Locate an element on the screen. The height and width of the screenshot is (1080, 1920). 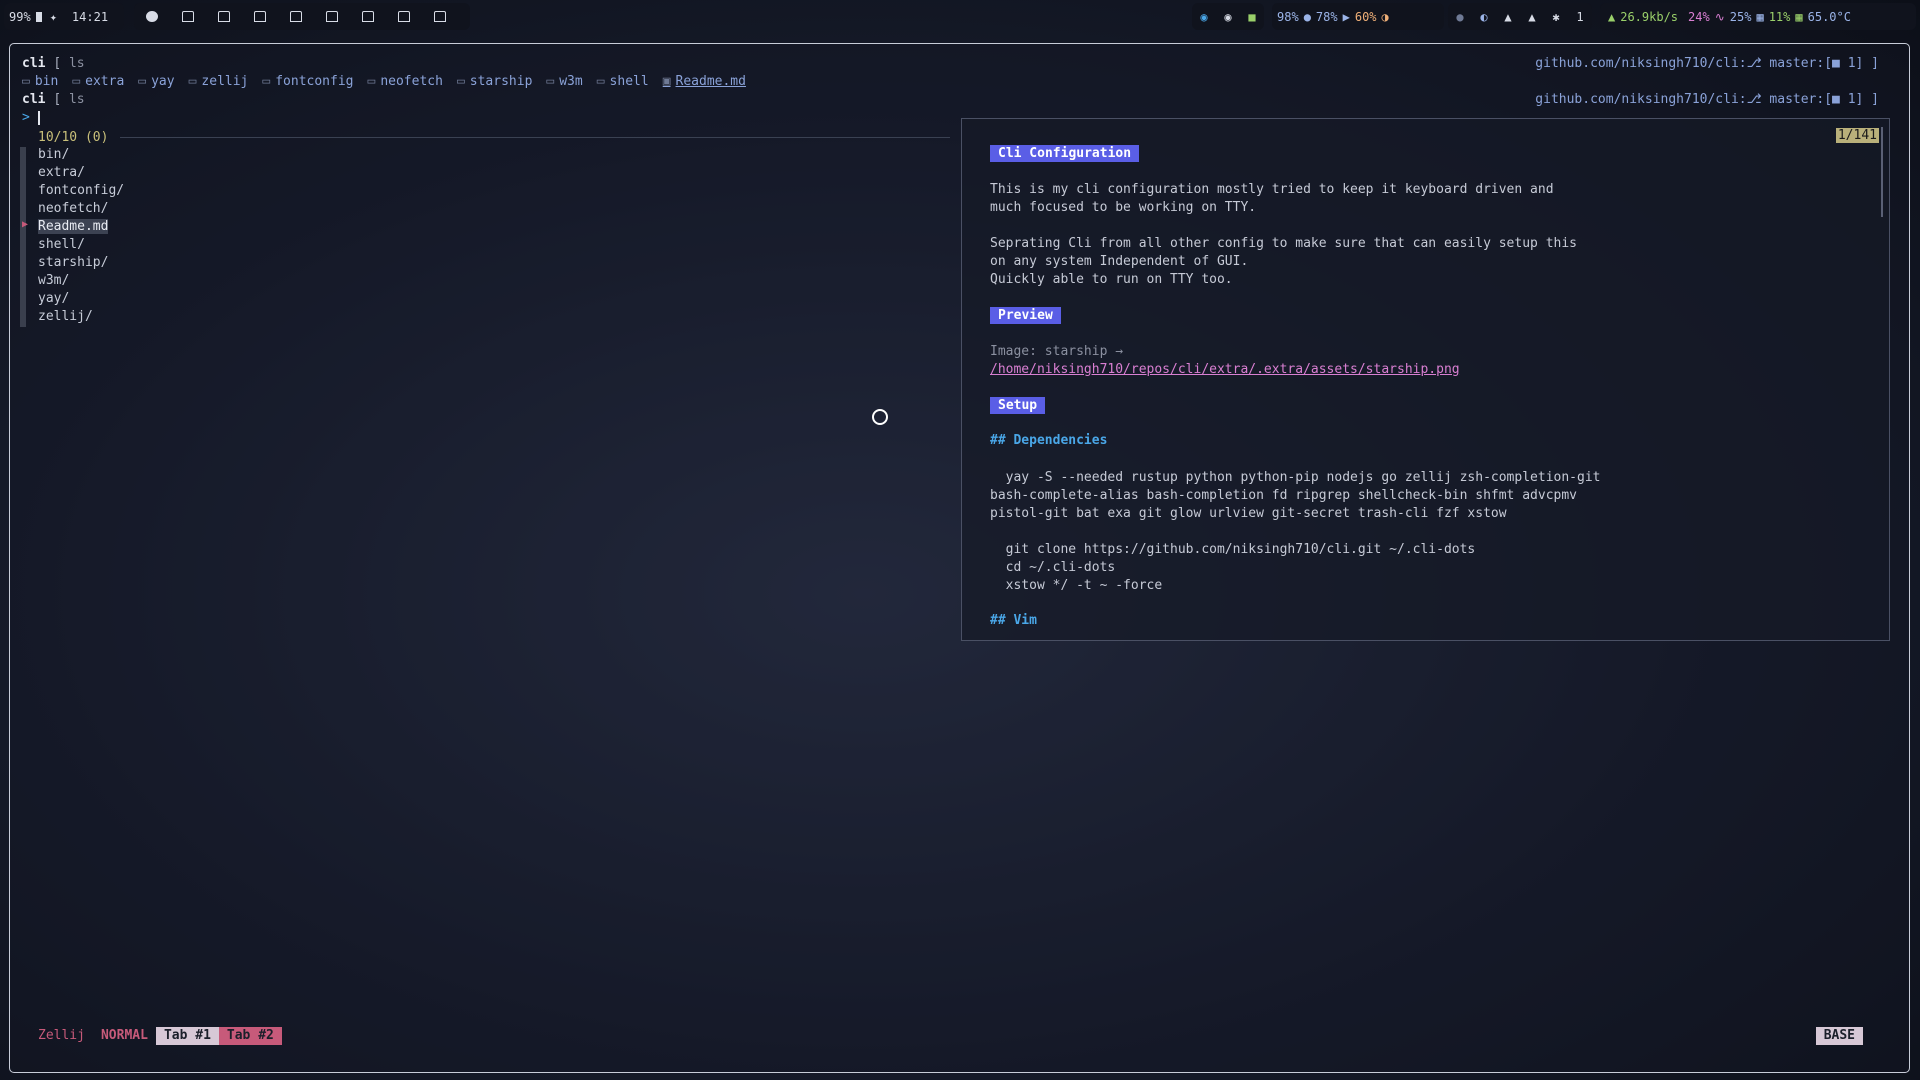
workspace-9-icon is located at coordinates (440, 16).